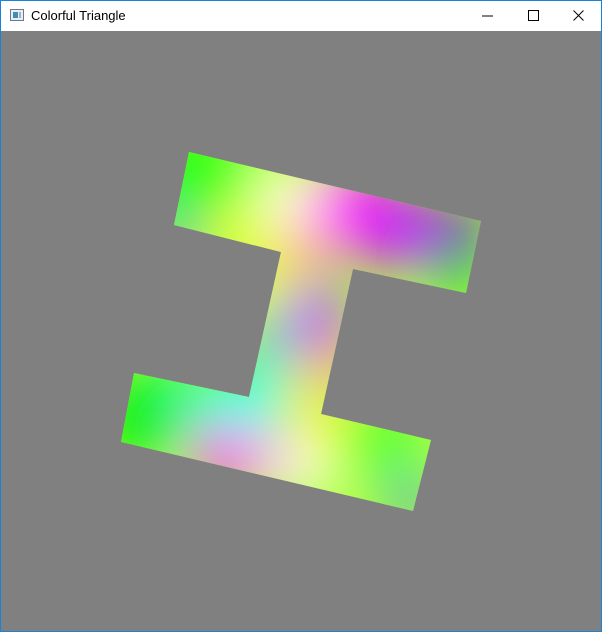  Describe the element at coordinates (17, 15) in the screenshot. I see `app-window-icon` at that location.